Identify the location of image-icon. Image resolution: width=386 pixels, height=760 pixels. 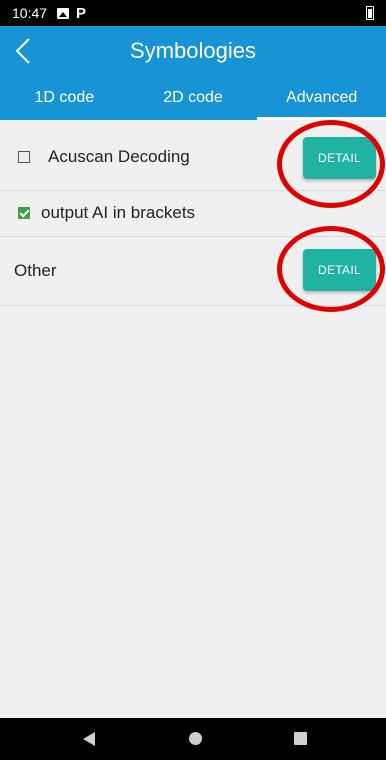
(63, 13).